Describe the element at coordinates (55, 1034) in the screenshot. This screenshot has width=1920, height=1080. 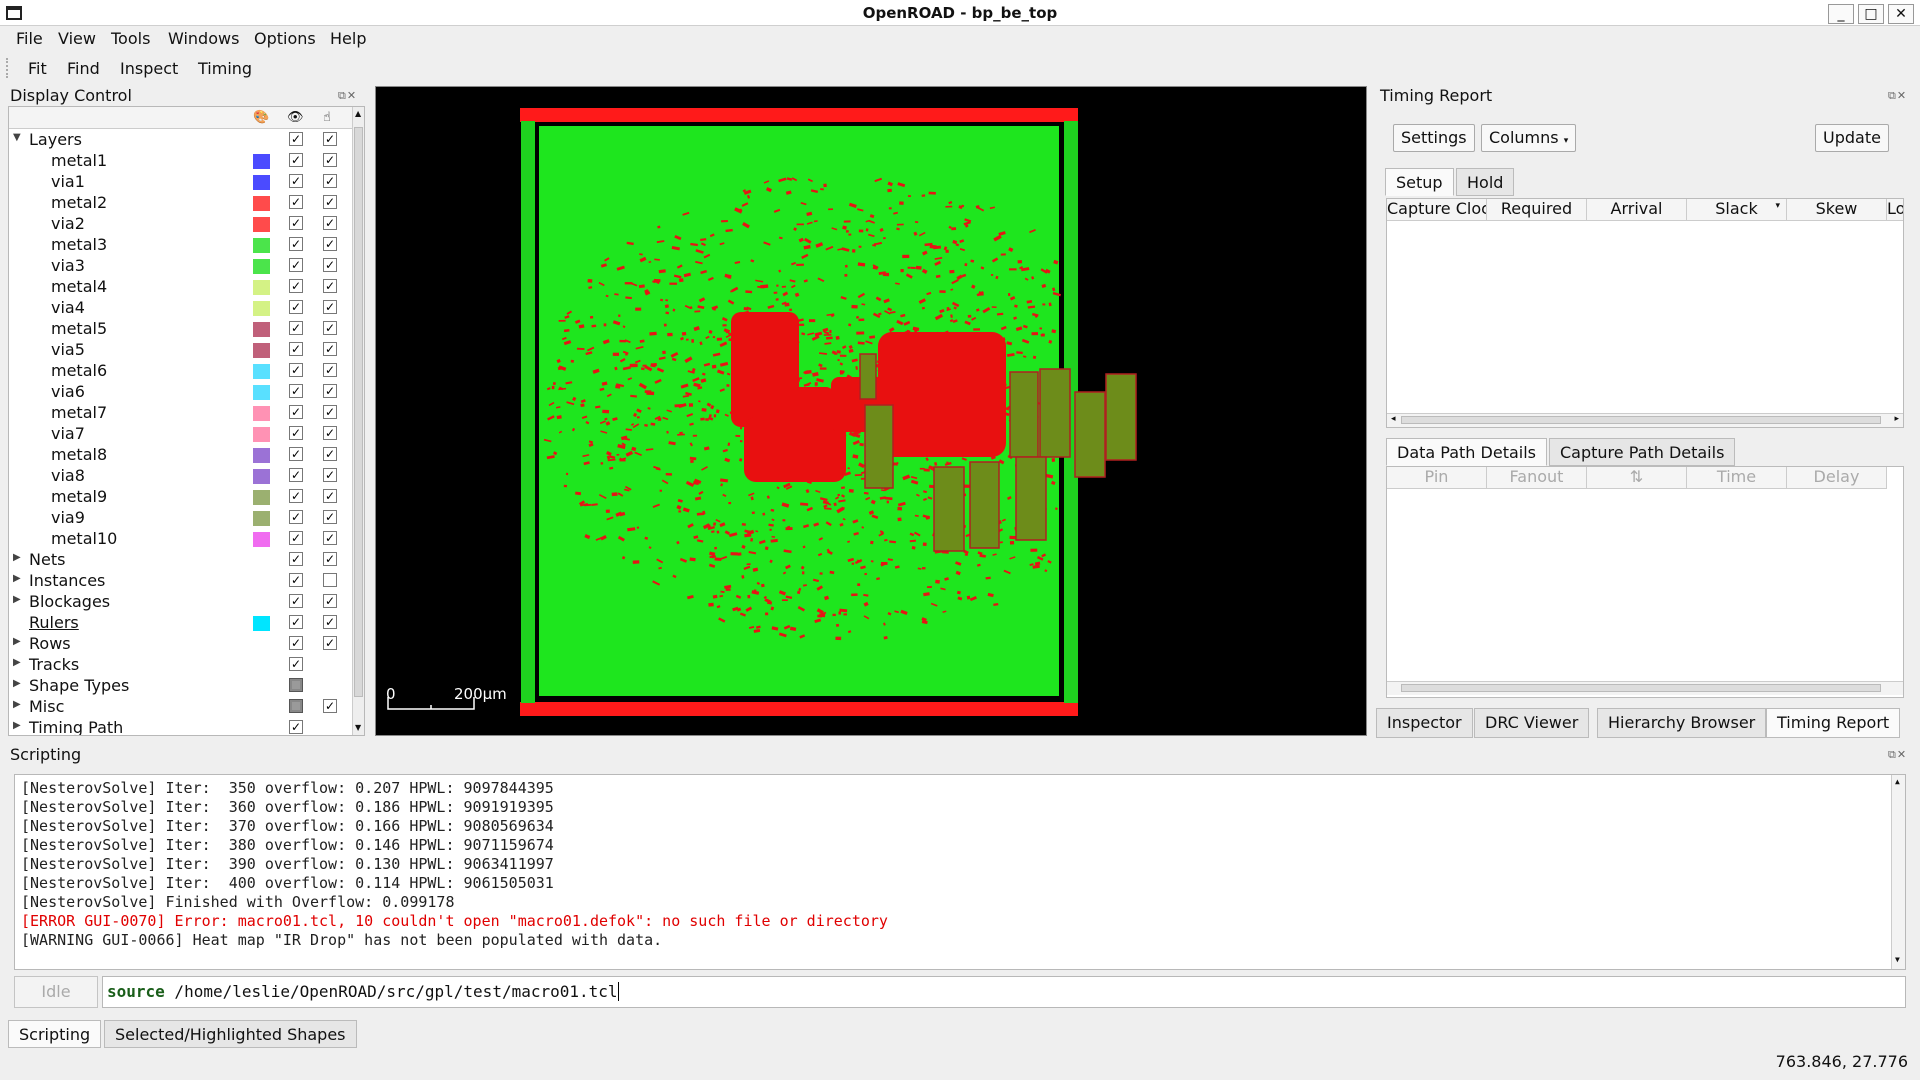
I see `tab-scripting: Scripting` at that location.